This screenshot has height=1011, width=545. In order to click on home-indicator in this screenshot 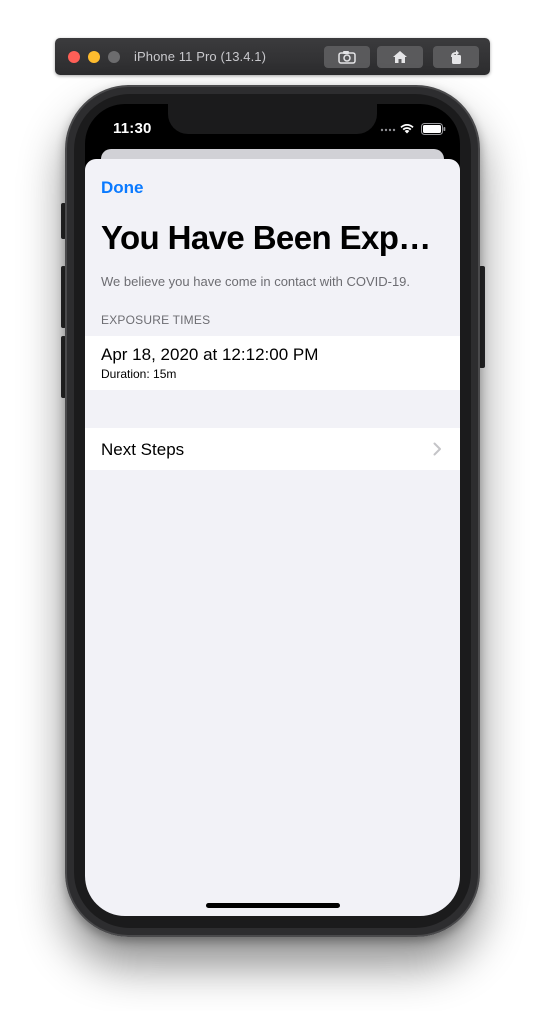, I will do `click(273, 905)`.